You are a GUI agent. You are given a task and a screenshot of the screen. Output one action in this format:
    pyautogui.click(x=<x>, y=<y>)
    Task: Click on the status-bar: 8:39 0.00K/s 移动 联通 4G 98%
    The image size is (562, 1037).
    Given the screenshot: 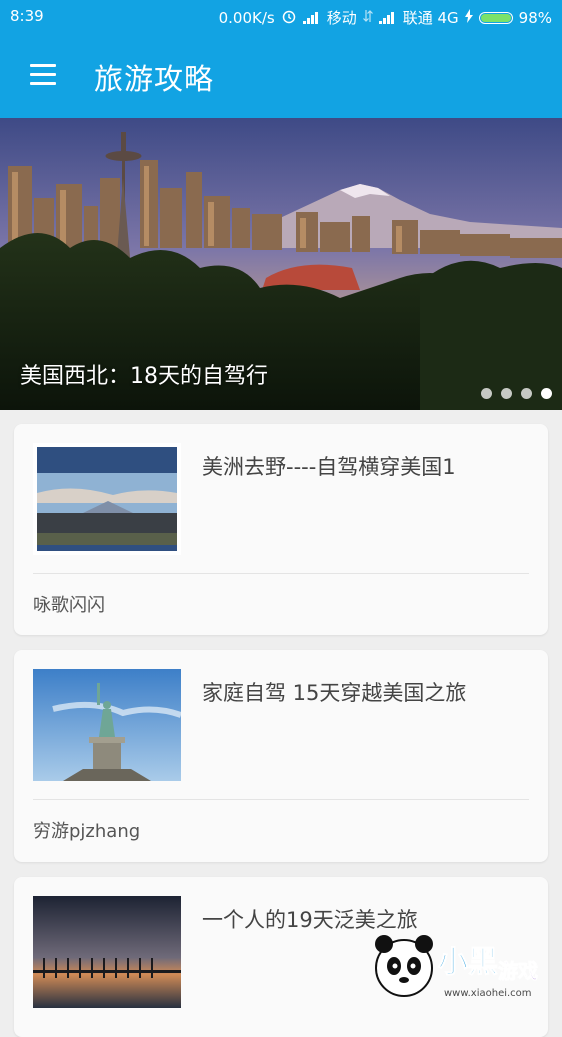 What is the action you would take?
    pyautogui.click(x=281, y=17)
    